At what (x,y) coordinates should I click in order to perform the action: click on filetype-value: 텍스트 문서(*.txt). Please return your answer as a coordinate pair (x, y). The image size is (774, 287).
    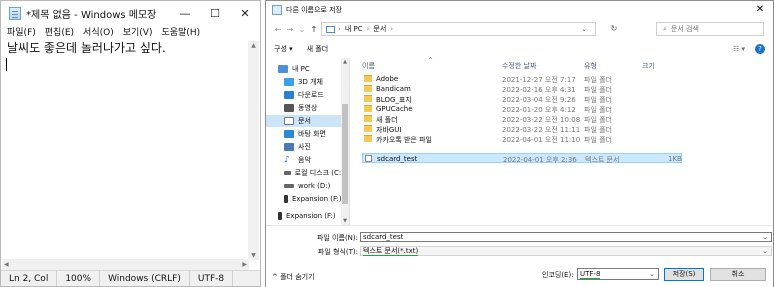
    Looking at the image, I should click on (391, 251).